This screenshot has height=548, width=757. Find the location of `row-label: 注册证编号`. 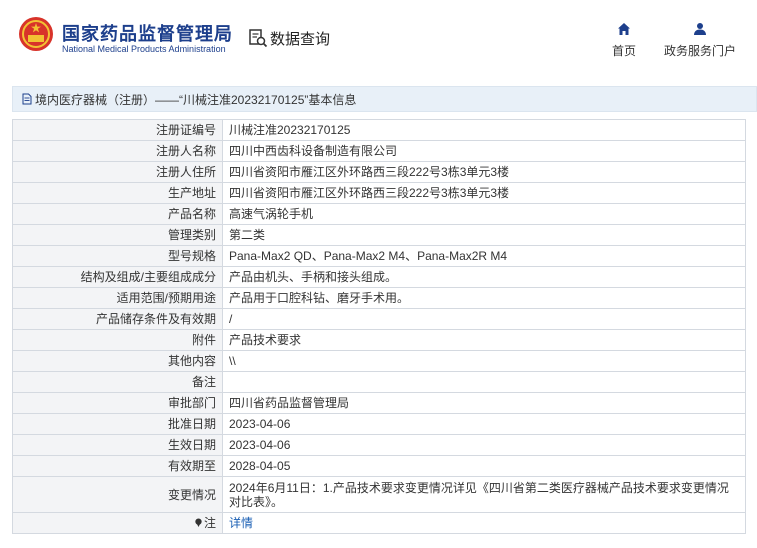

row-label: 注册证编号 is located at coordinates (117, 130).